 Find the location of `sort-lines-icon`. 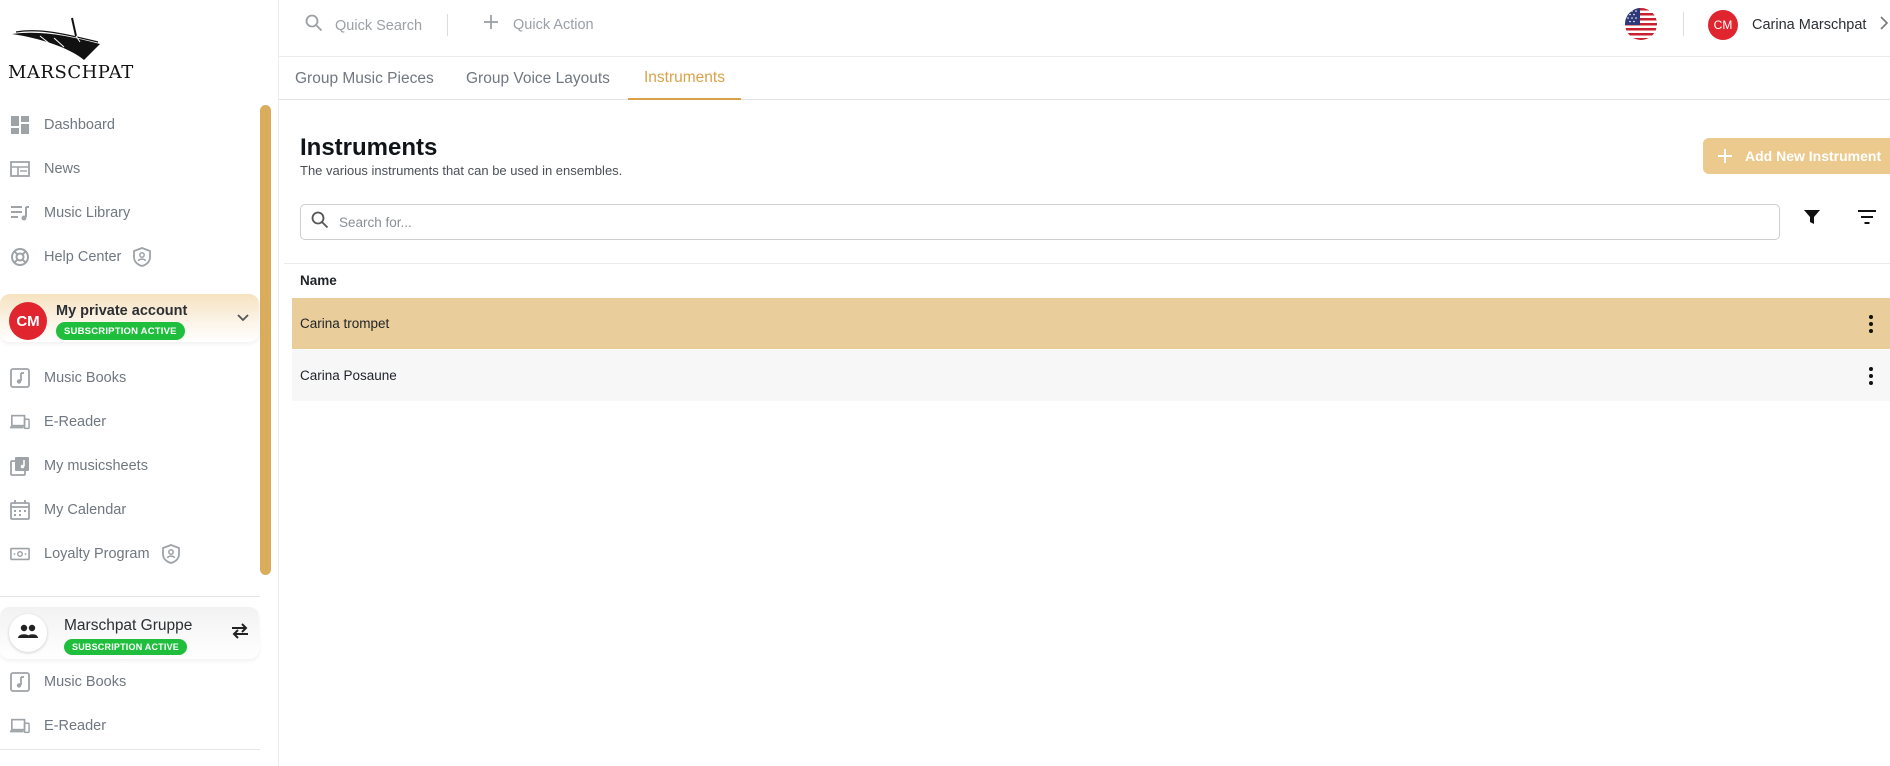

sort-lines-icon is located at coordinates (1867, 219).